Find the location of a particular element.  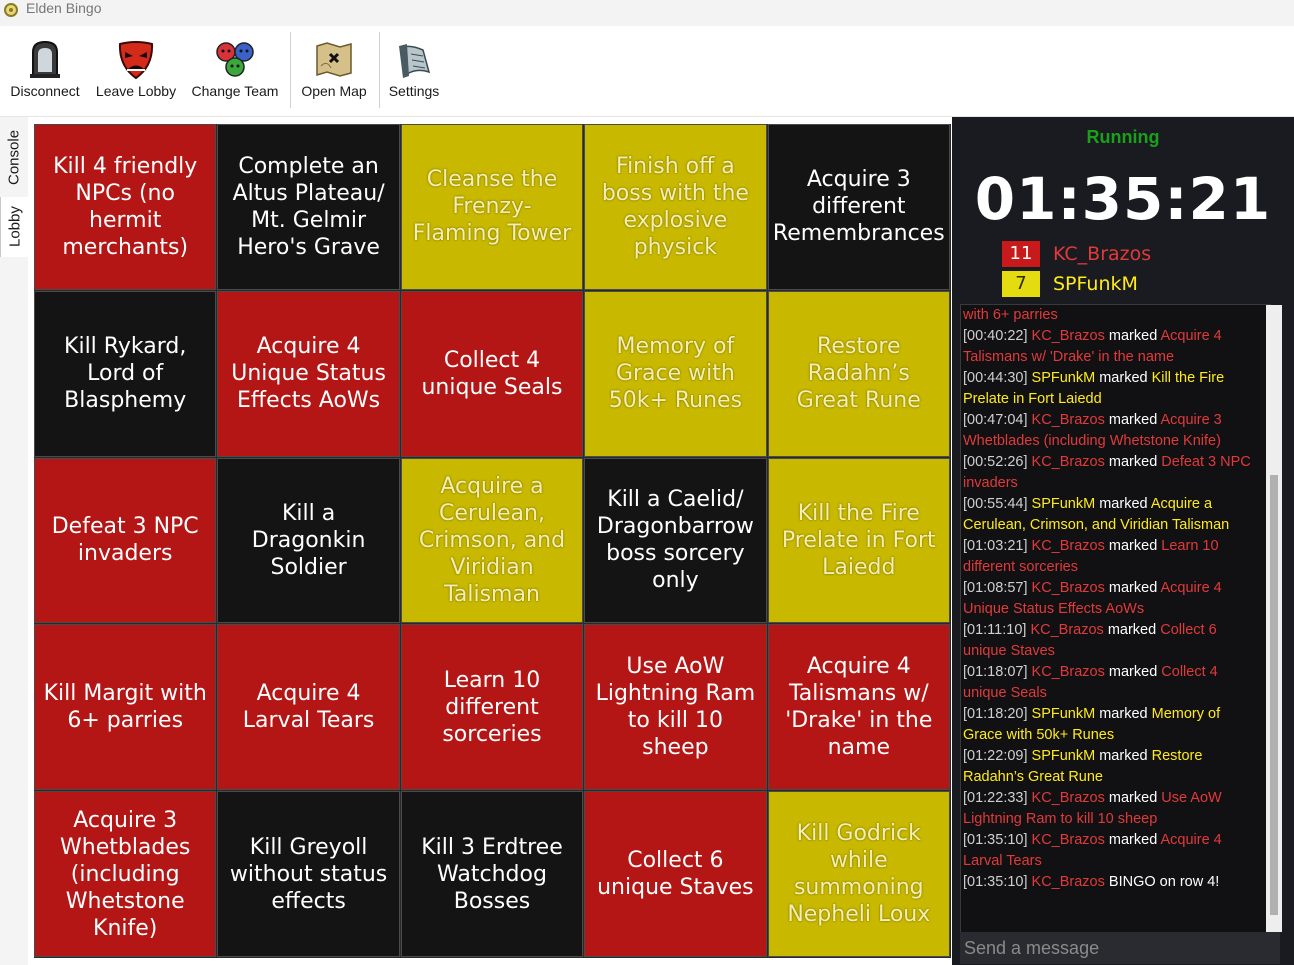

bingo-cell: Learn 10 different sorceries is located at coordinates (492, 707).